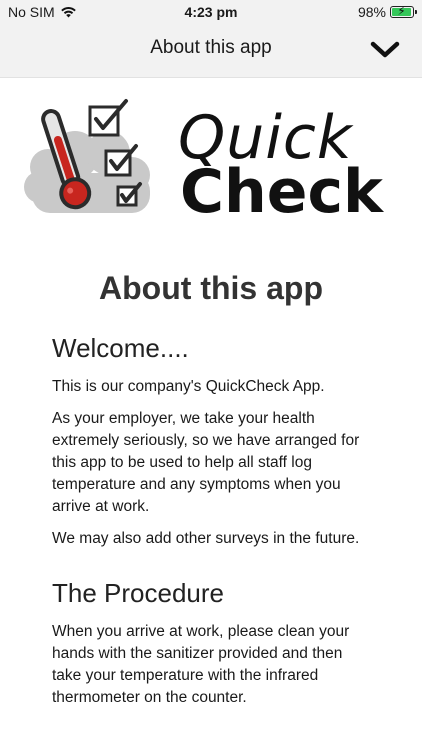 The width and height of the screenshot is (422, 750). I want to click on status-bar: No SIM 4:23 pm 98% ⚡, so click(211, 12).